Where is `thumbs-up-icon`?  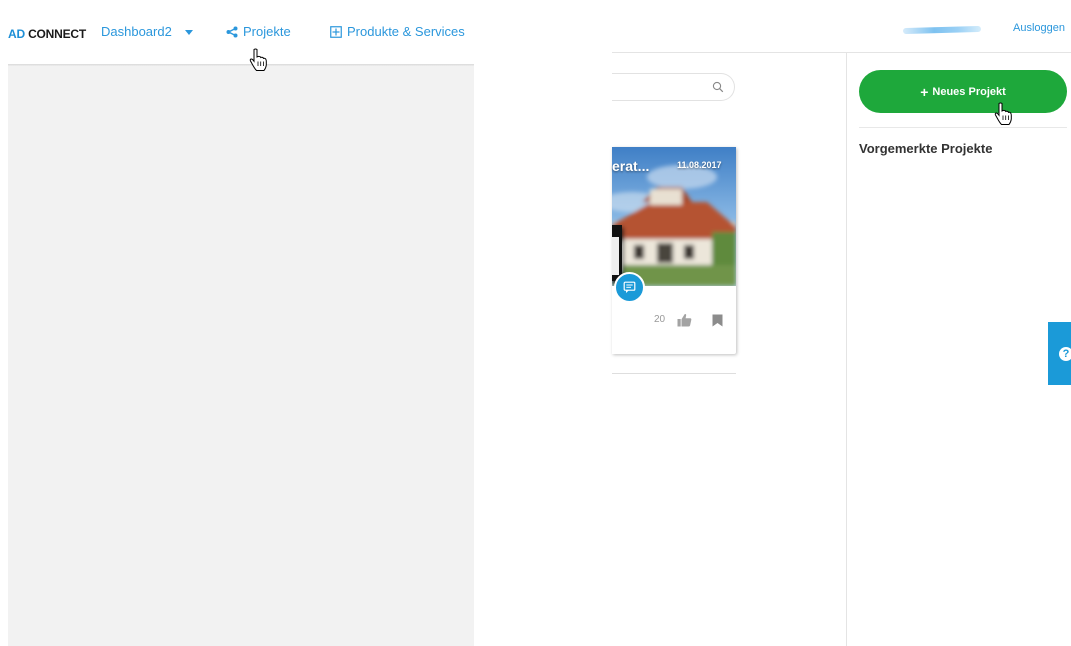 thumbs-up-icon is located at coordinates (684, 320).